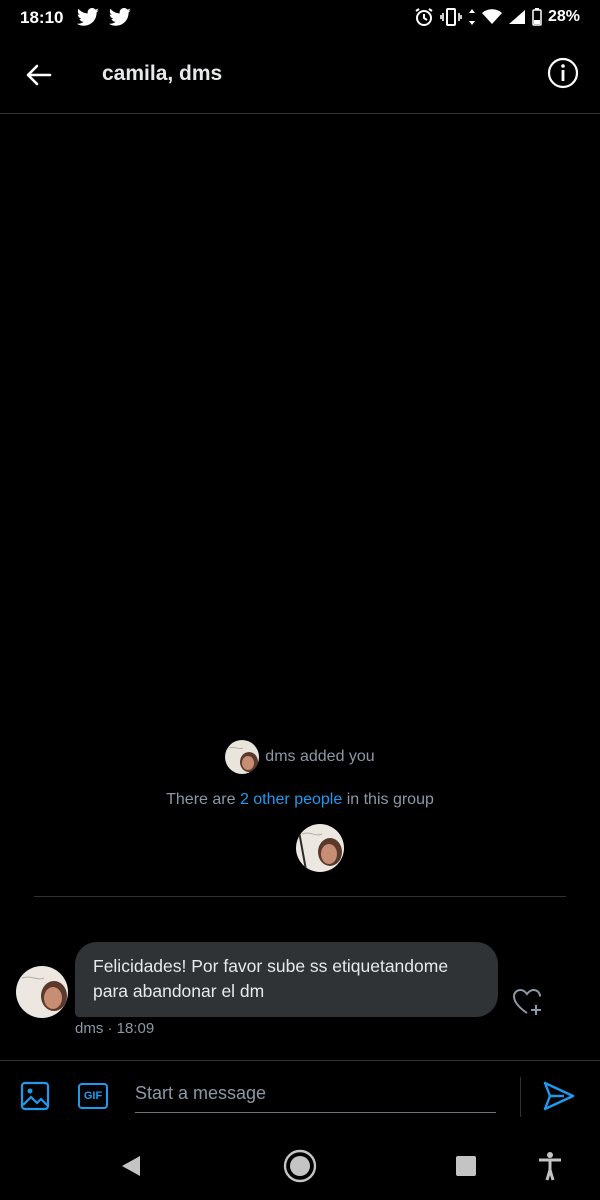 This screenshot has width=600, height=1200. Describe the element at coordinates (179, 991) in the screenshot. I see `message-line: para abandonar el dm` at that location.